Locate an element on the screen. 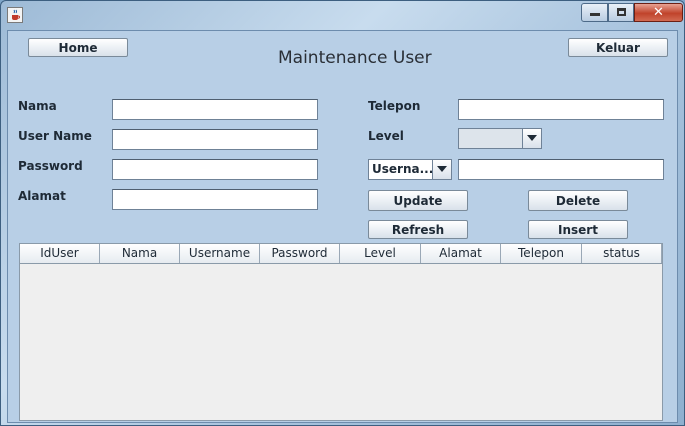  search-by-dropdown-arrow is located at coordinates (441, 169).